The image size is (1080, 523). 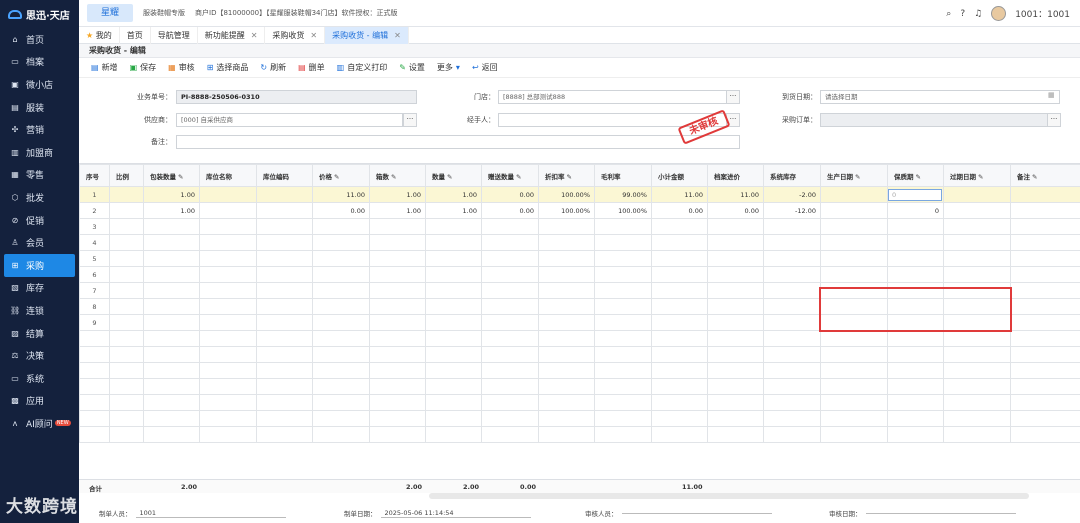 What do you see at coordinates (39, 129) in the screenshot?
I see `sidebar-item-4: ✣ 营销` at bounding box center [39, 129].